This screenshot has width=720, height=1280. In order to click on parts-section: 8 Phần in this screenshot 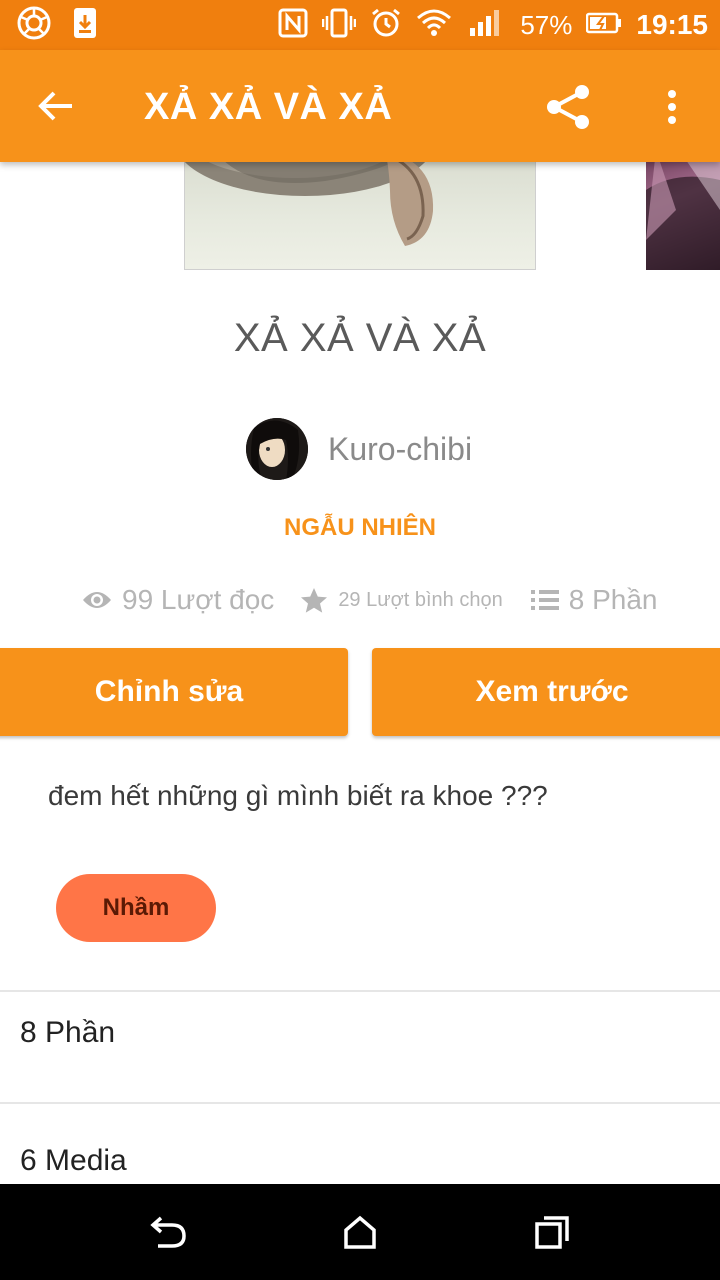, I will do `click(67, 1033)`.